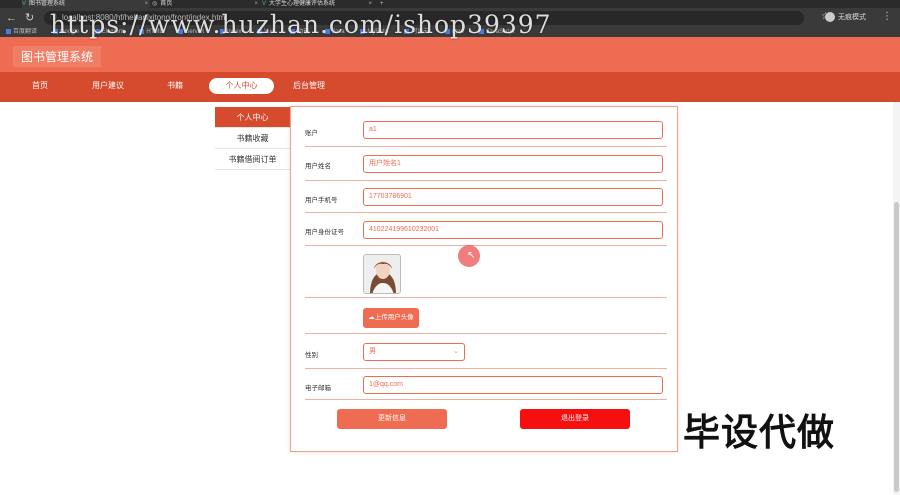  I want to click on form-row-avatar, so click(486, 272).